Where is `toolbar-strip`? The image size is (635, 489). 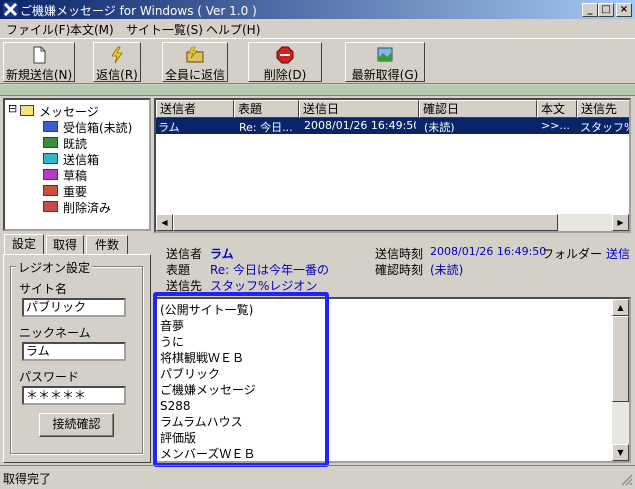 toolbar-strip is located at coordinates (317, 90).